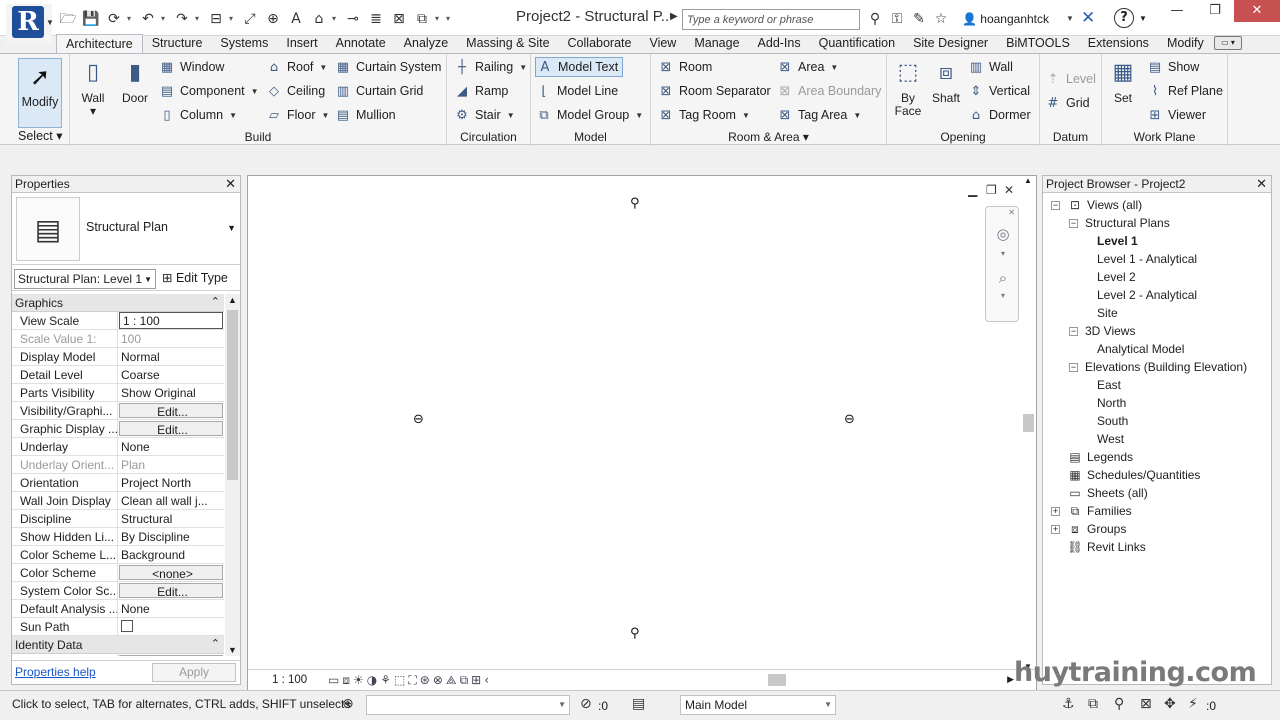  Describe the element at coordinates (399, 680) in the screenshot. I see `crop-view-icon: ⬚` at that location.